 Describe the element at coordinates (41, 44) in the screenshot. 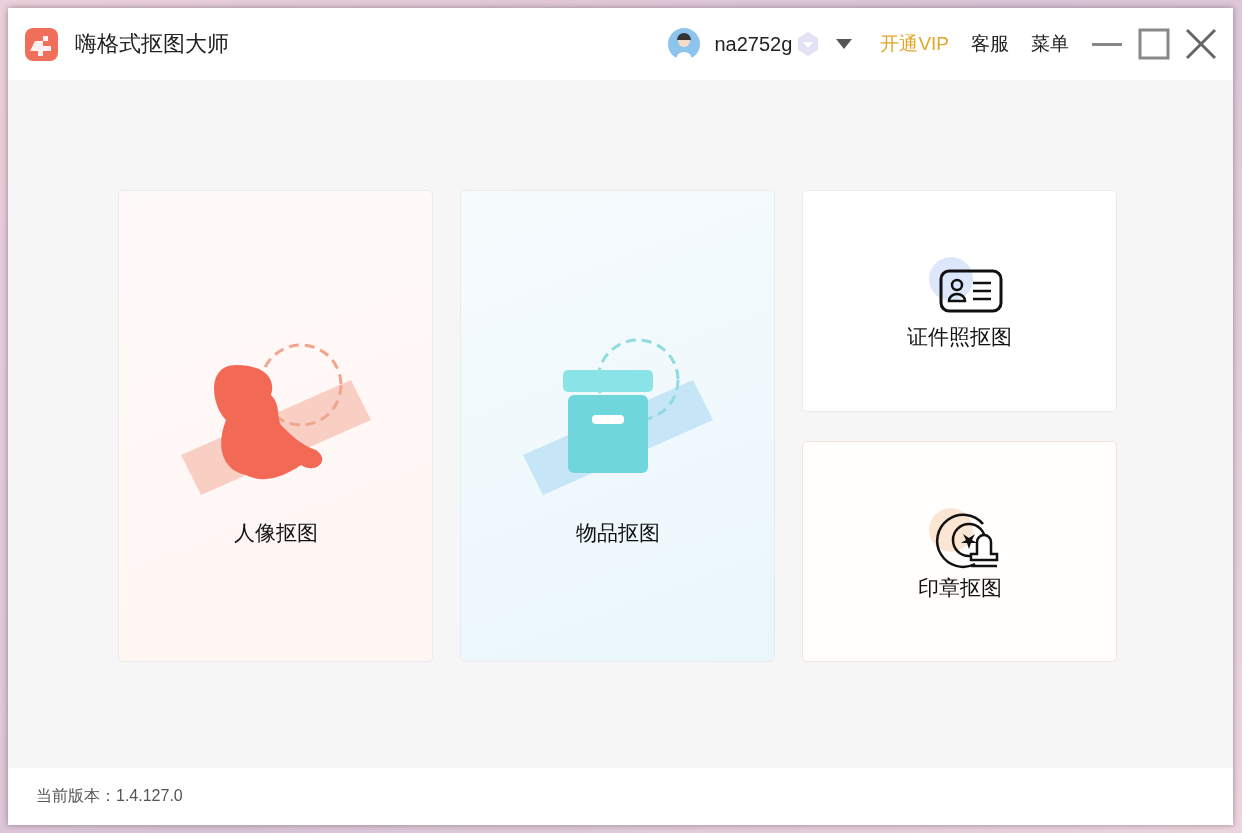

I see `app-logo-icon` at that location.